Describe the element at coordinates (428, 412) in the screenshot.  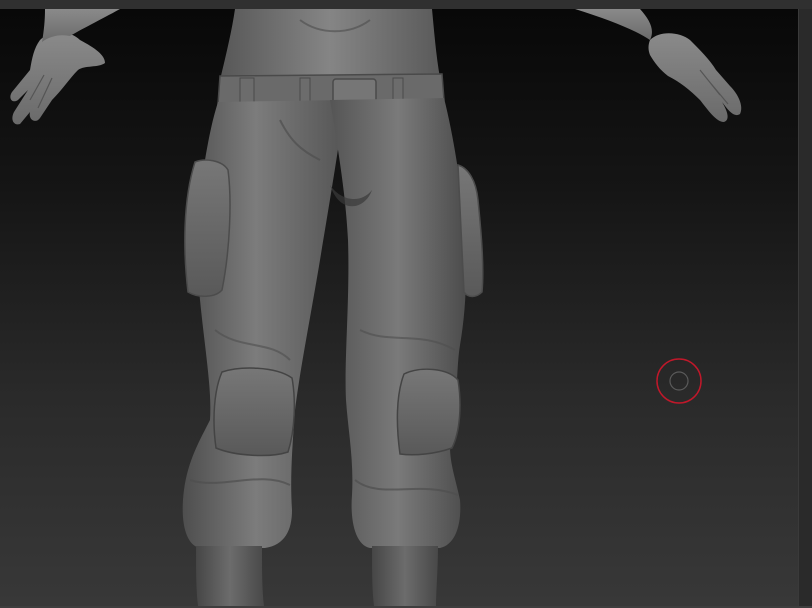
I see `right-knee-pad` at that location.